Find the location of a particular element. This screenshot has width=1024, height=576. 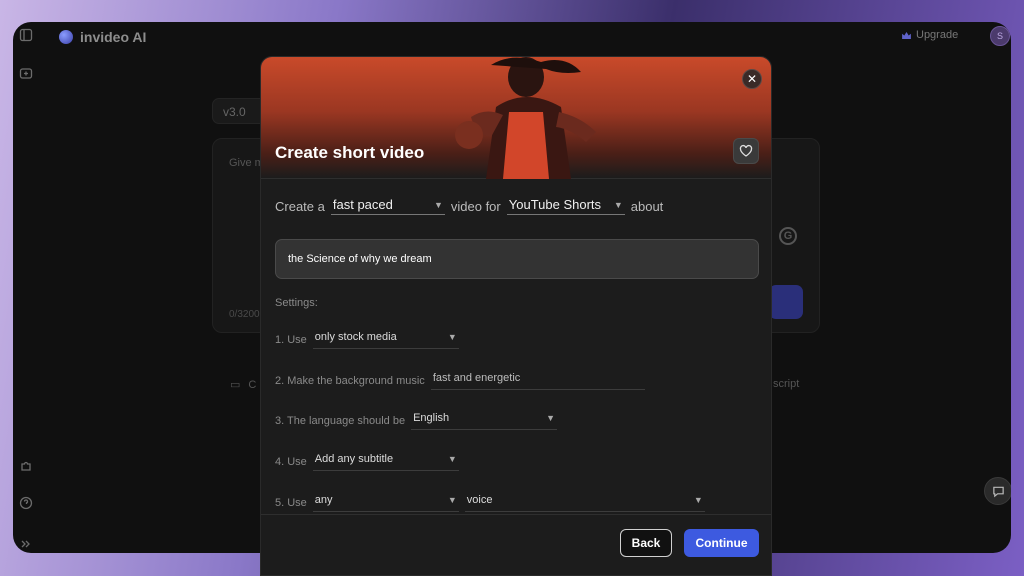

pace-select: fast paced ▼ is located at coordinates (387, 206).